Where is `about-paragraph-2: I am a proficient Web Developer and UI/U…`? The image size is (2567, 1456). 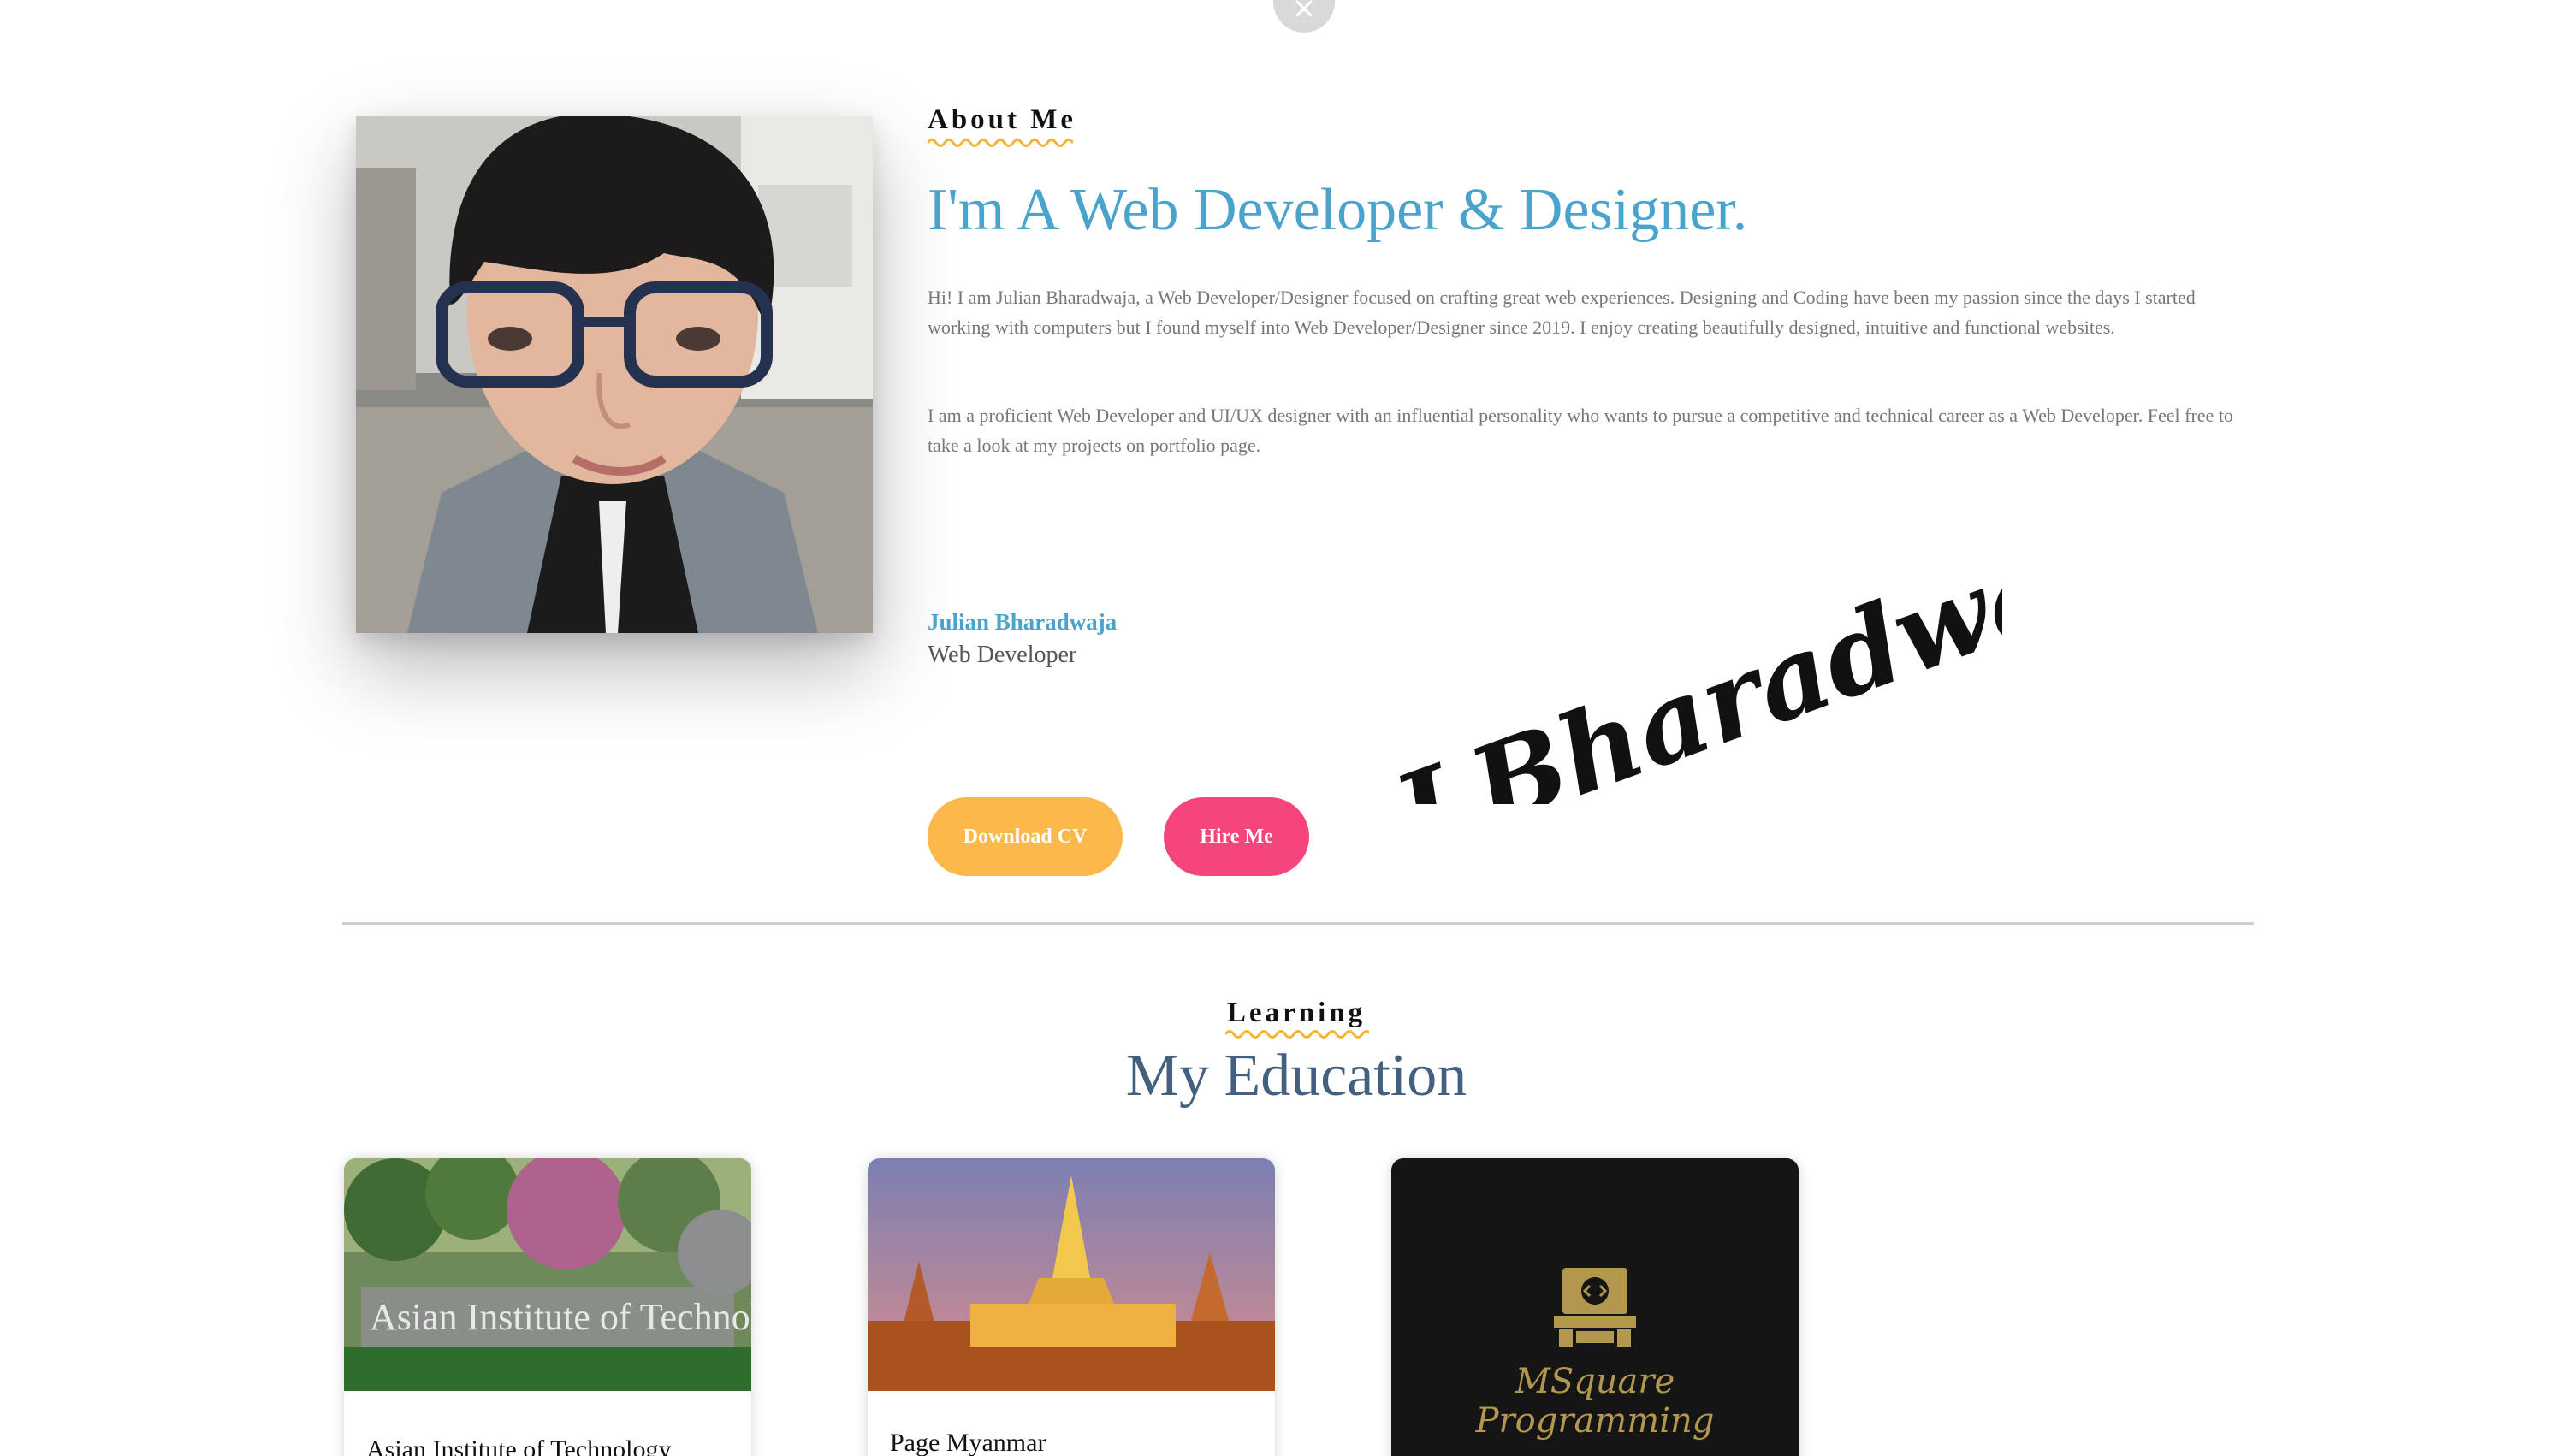
about-paragraph-2: I am a proficient Web Developer and UI/U… is located at coordinates (1580, 430).